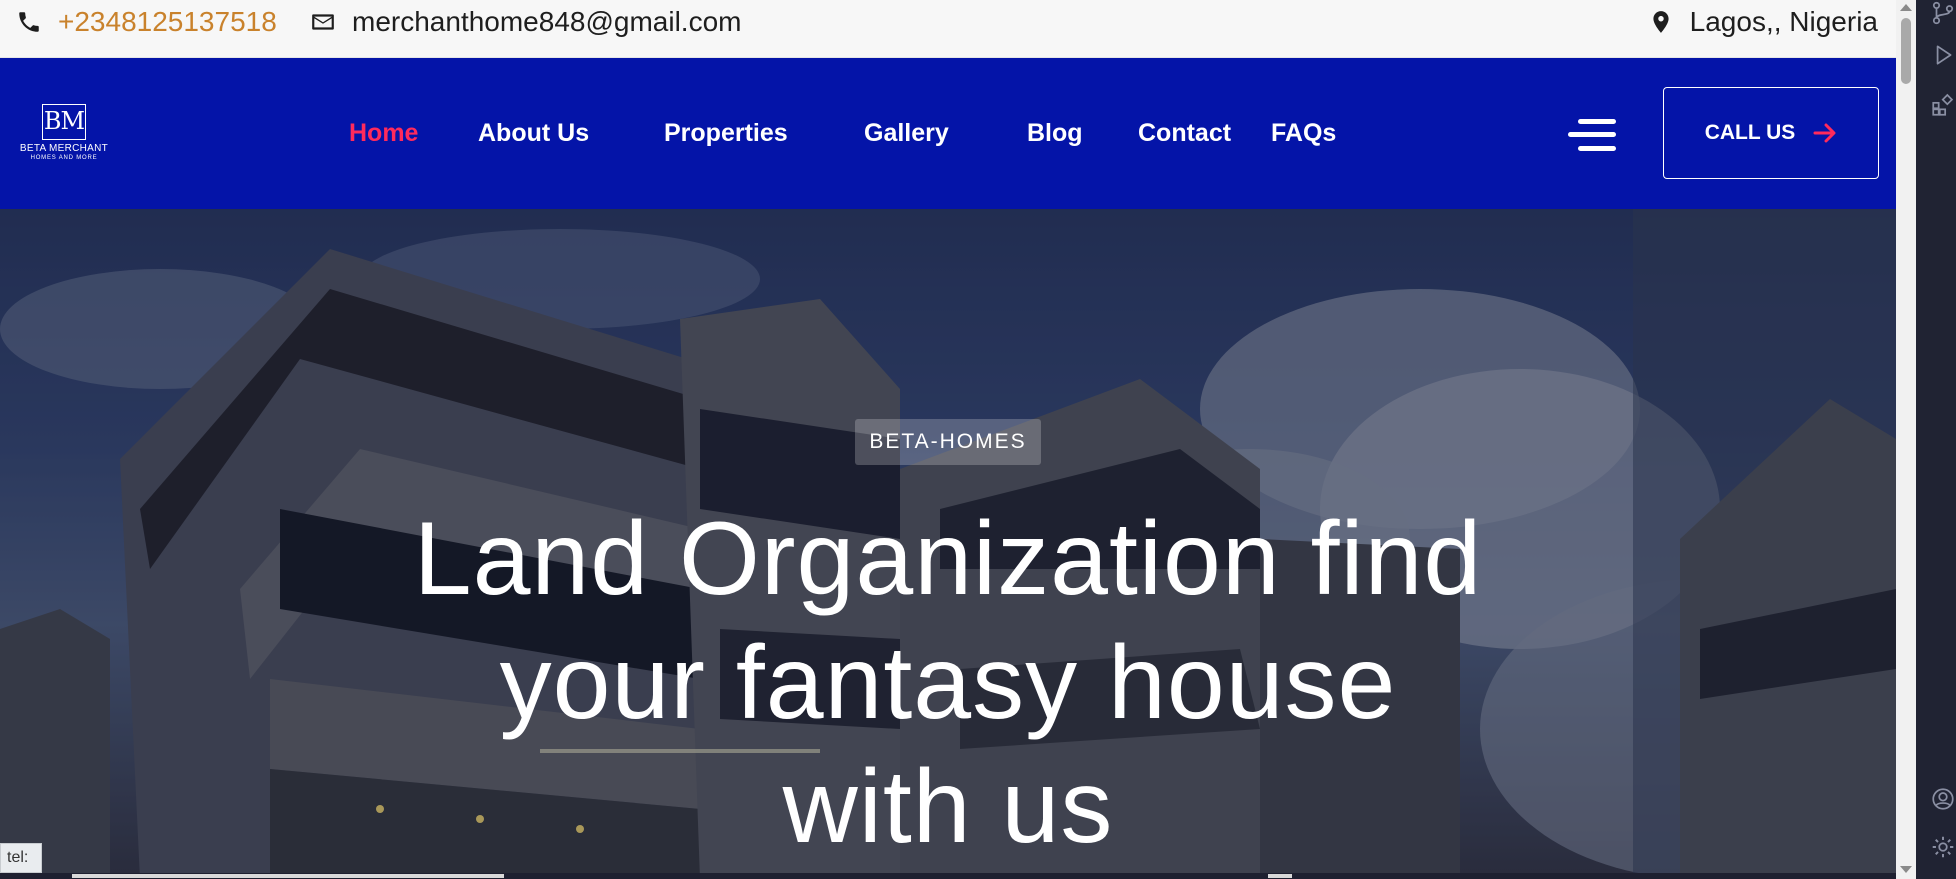 The image size is (1956, 879). Describe the element at coordinates (1055, 133) in the screenshot. I see `nav-blog: Blog` at that location.